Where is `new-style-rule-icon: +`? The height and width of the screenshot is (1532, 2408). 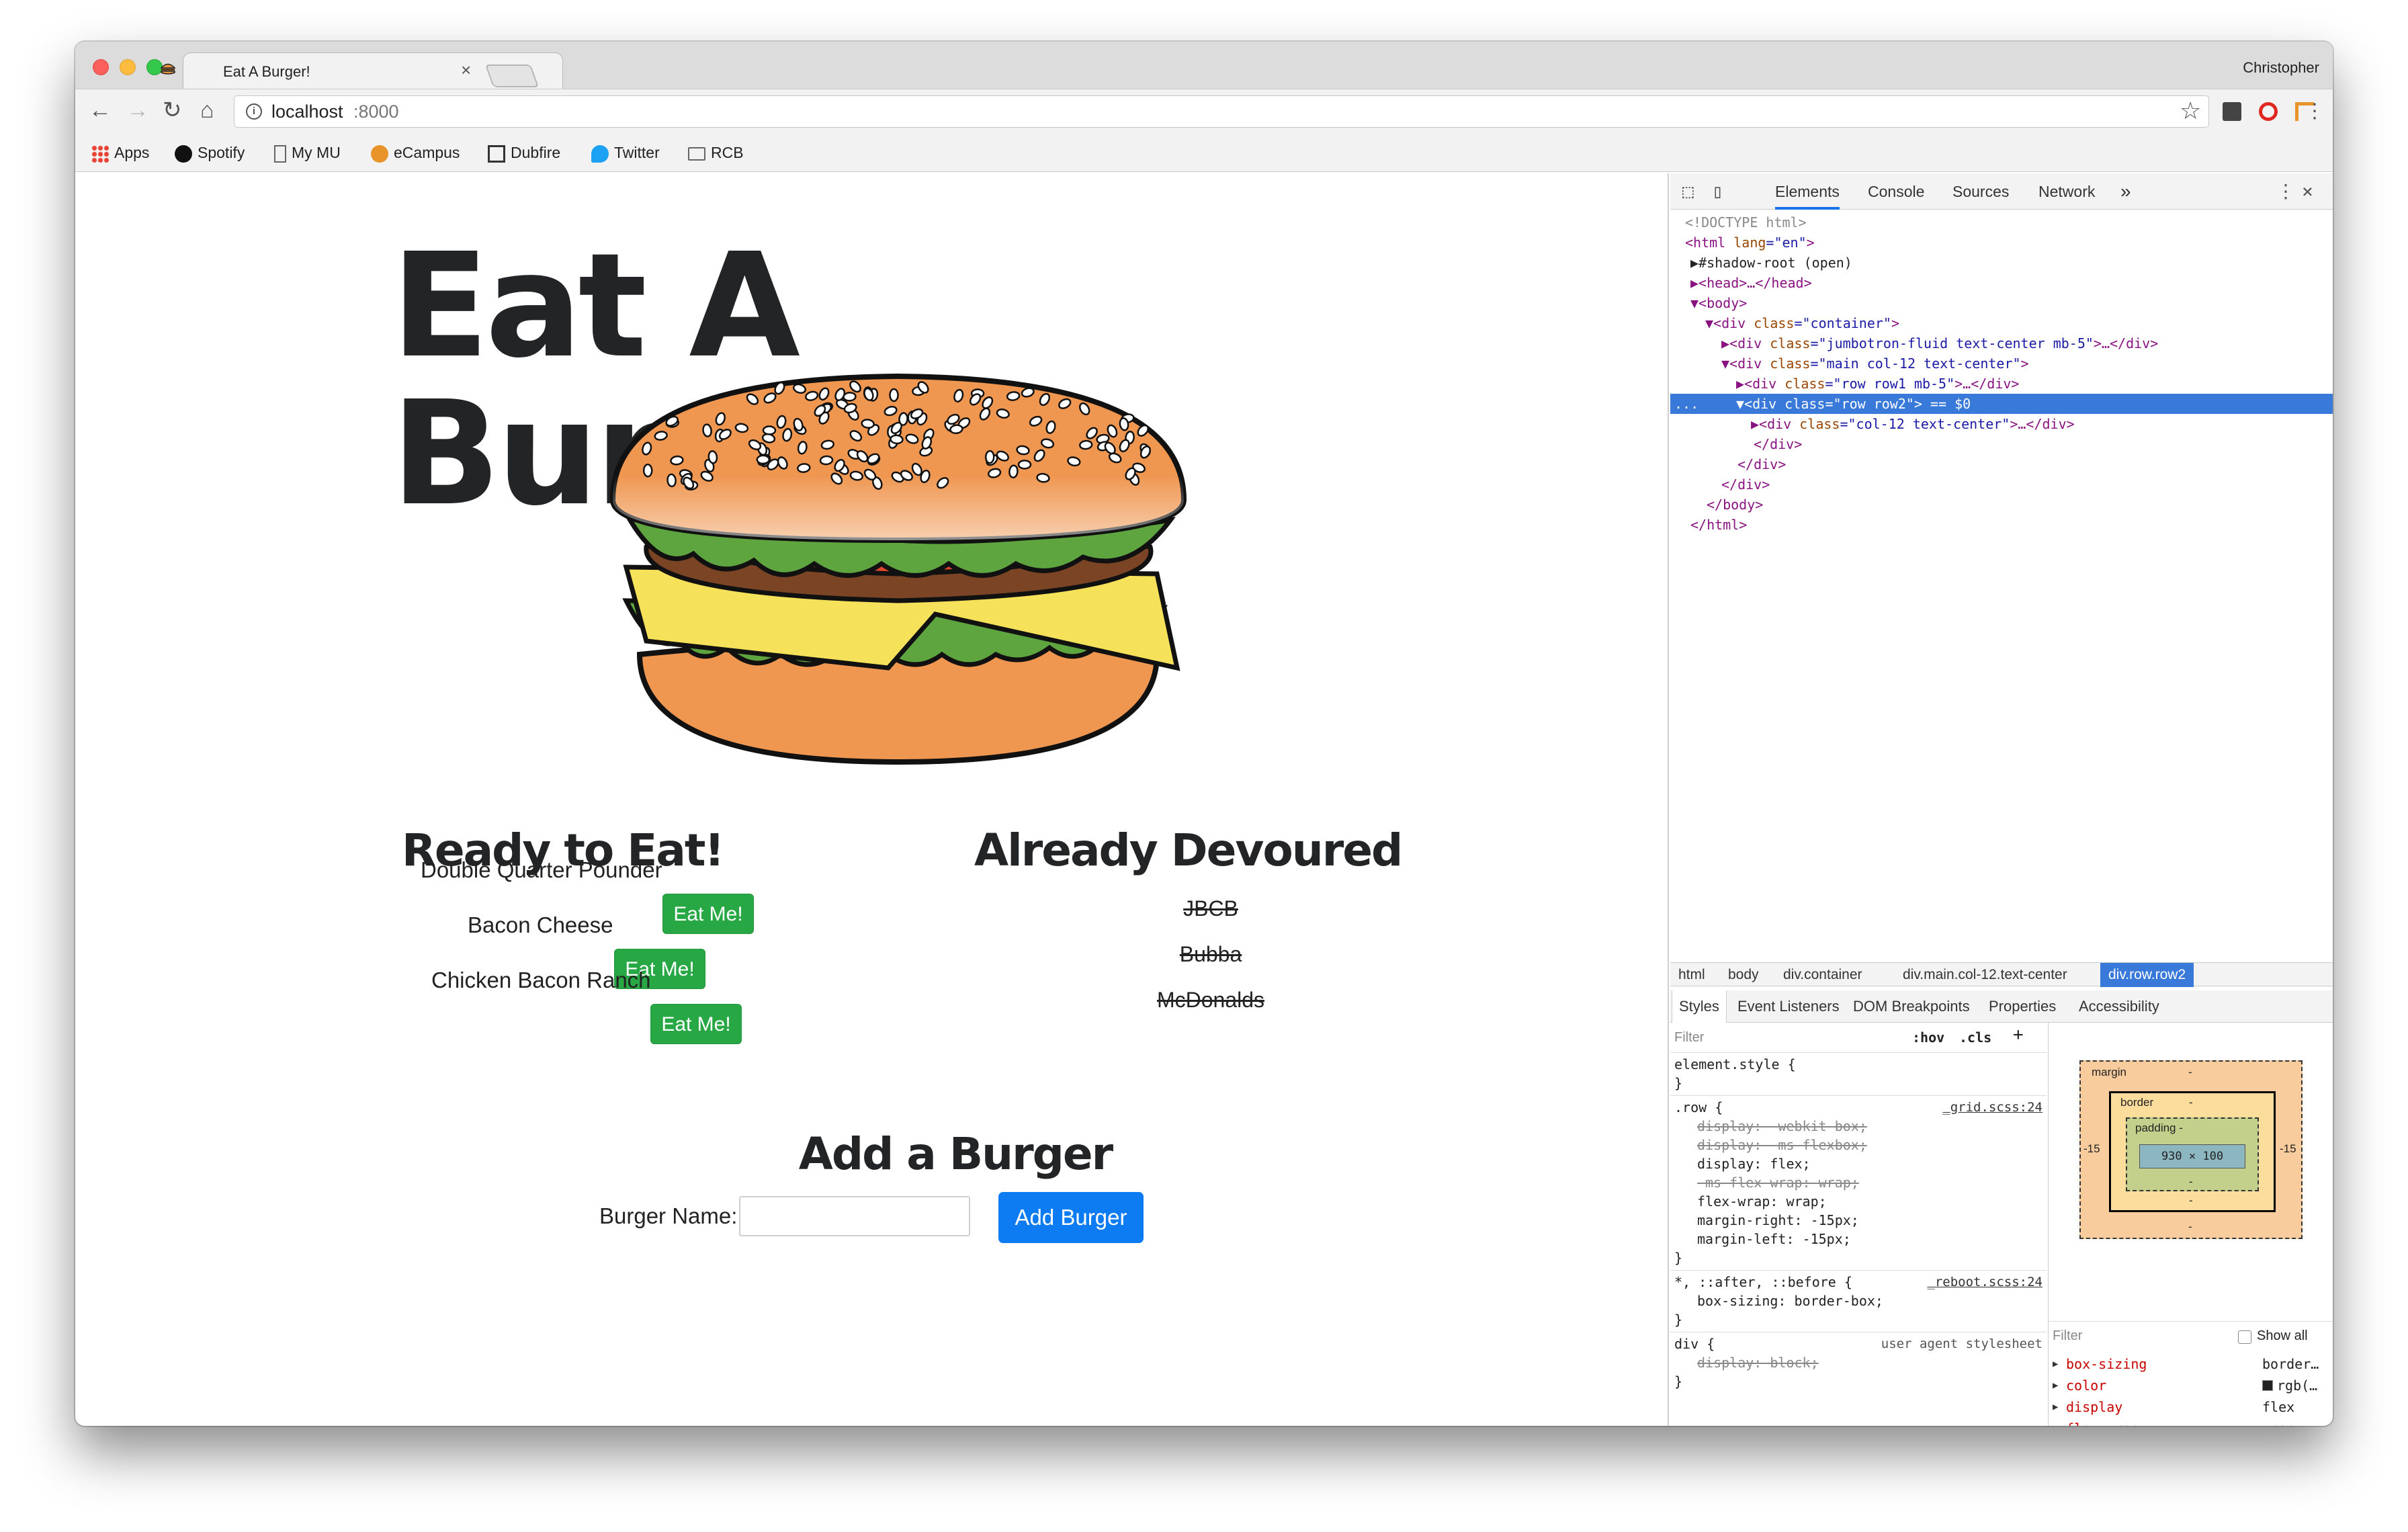 new-style-rule-icon: + is located at coordinates (2018, 1034).